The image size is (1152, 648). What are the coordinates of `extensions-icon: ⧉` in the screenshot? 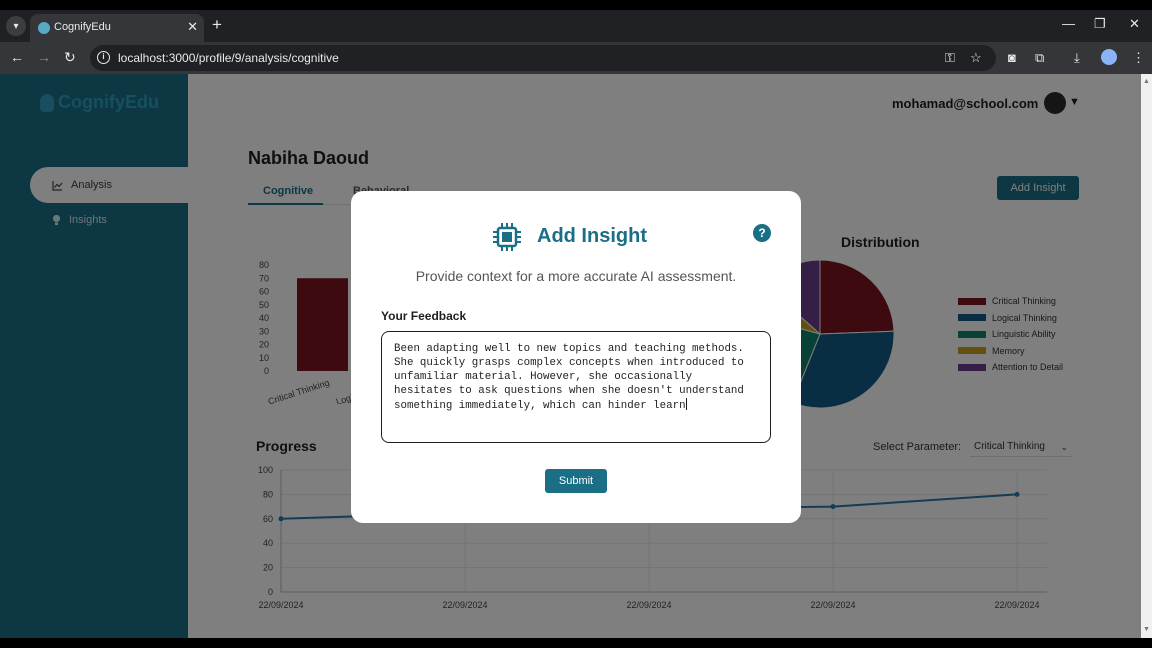 It's located at (1039, 58).